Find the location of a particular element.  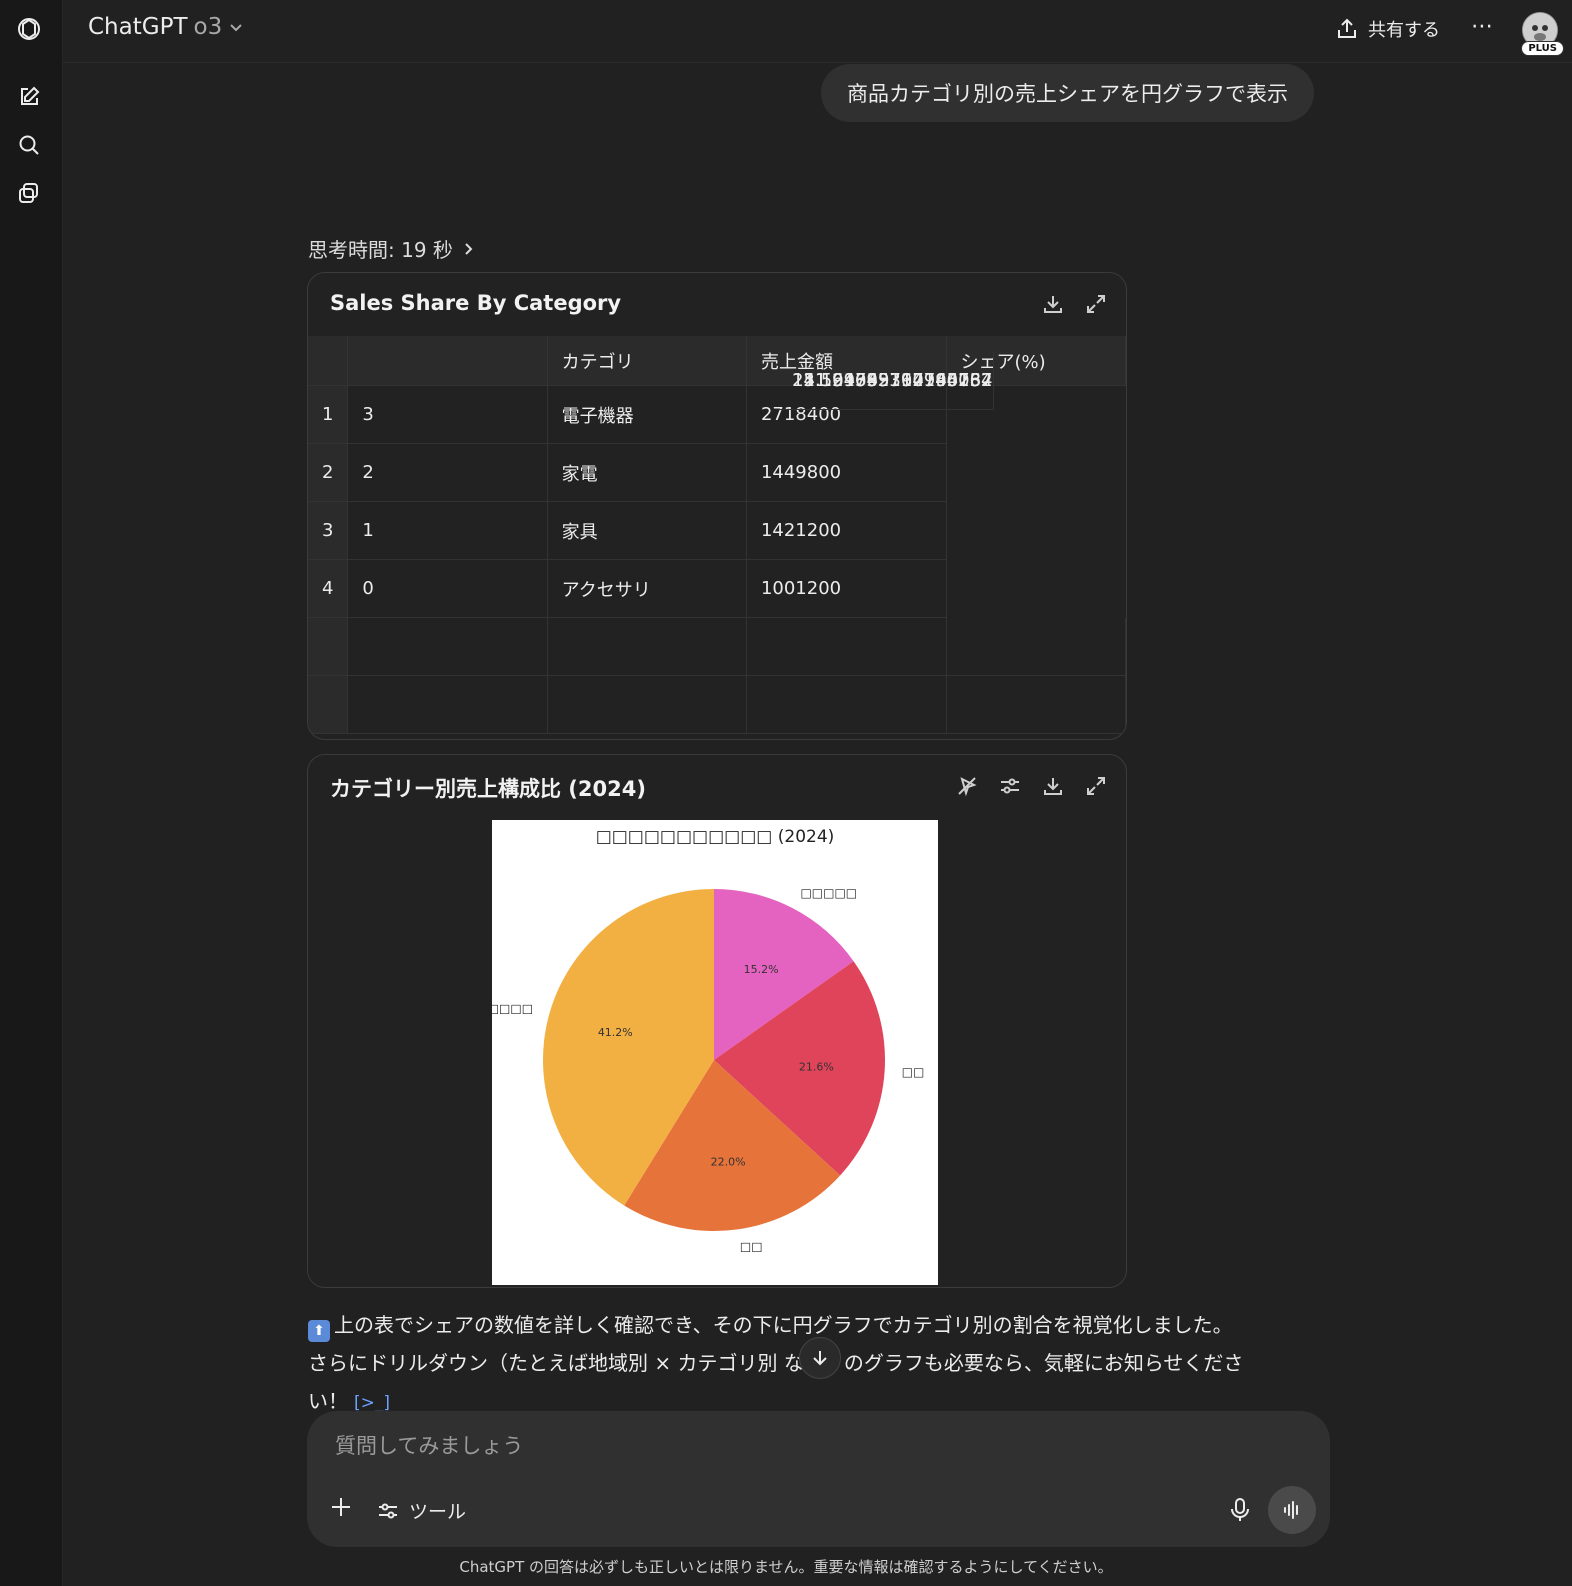

table-cell: 家電 is located at coordinates (647, 472).